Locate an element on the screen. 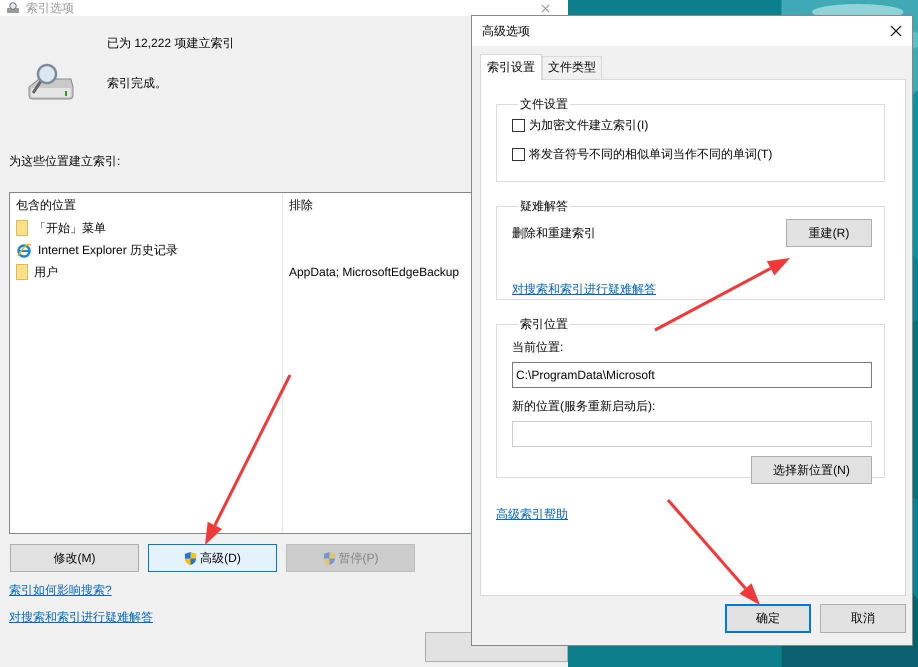 The width and height of the screenshot is (918, 667). status-text: 已为 12,222 项建立索引 is located at coordinates (170, 43).